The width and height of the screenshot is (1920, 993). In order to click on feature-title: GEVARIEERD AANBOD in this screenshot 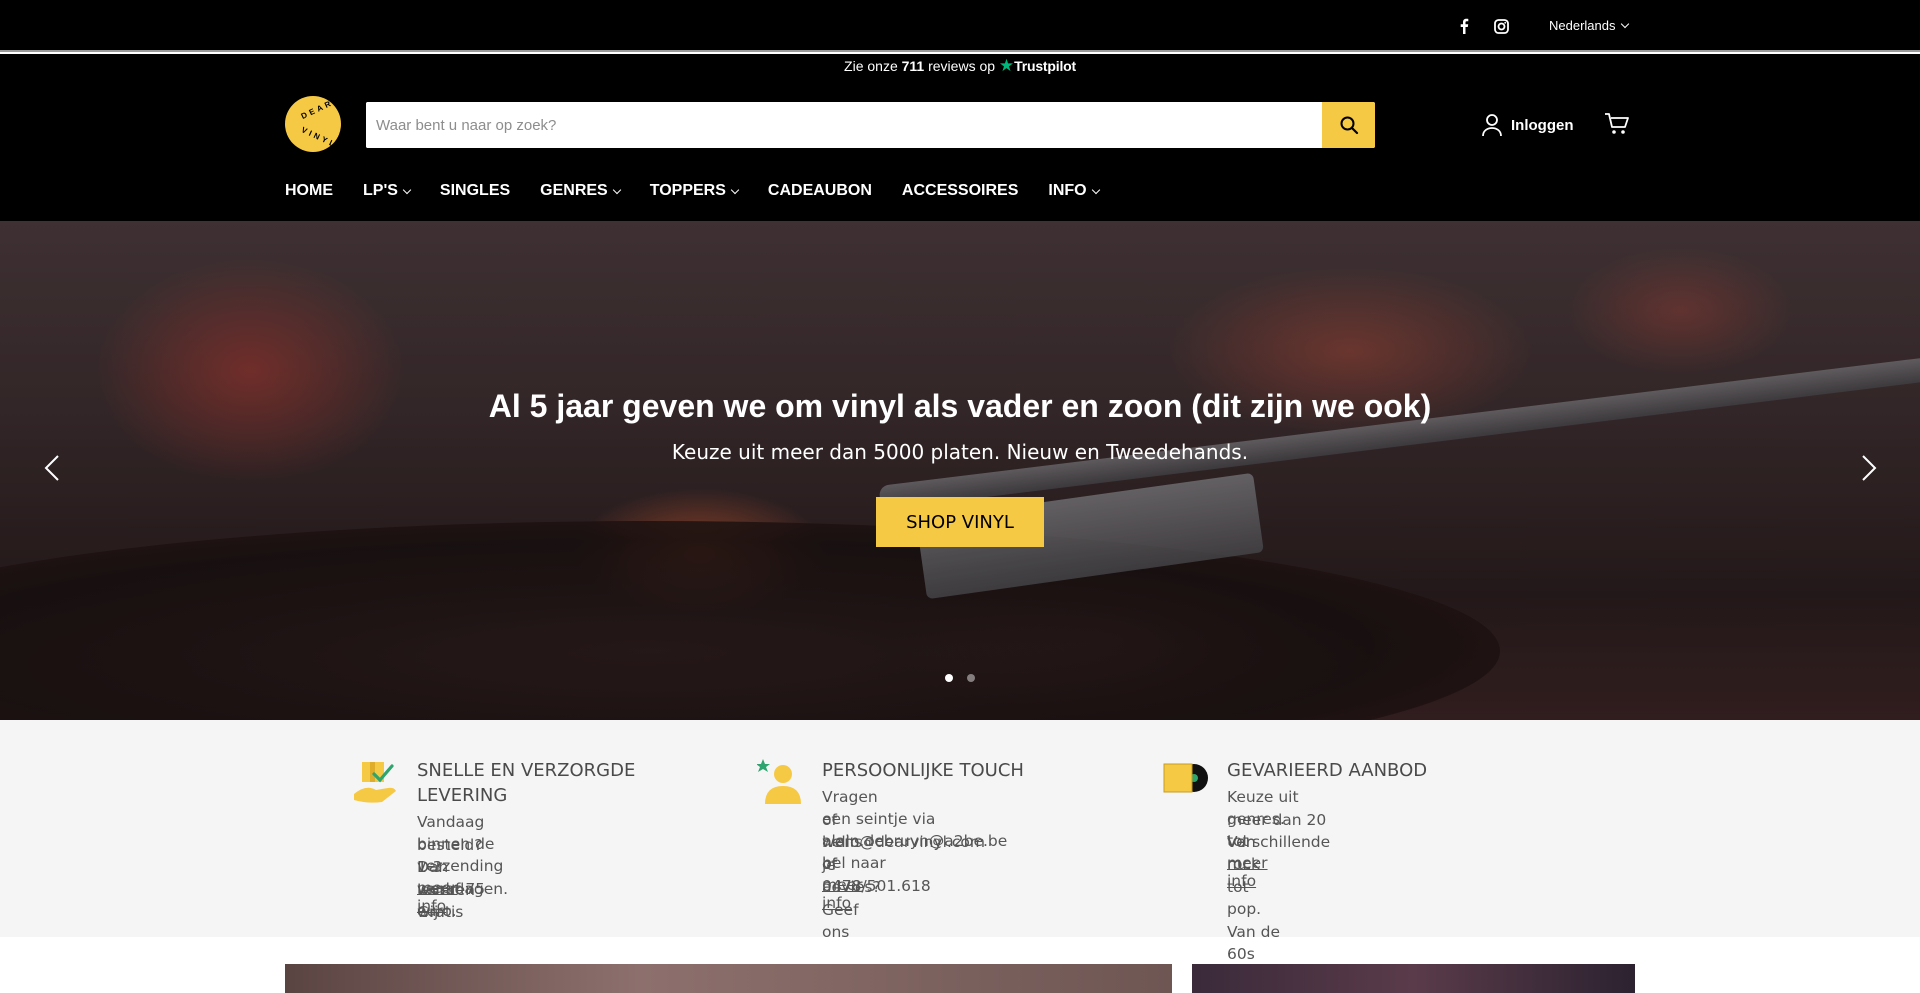, I will do `click(1327, 770)`.